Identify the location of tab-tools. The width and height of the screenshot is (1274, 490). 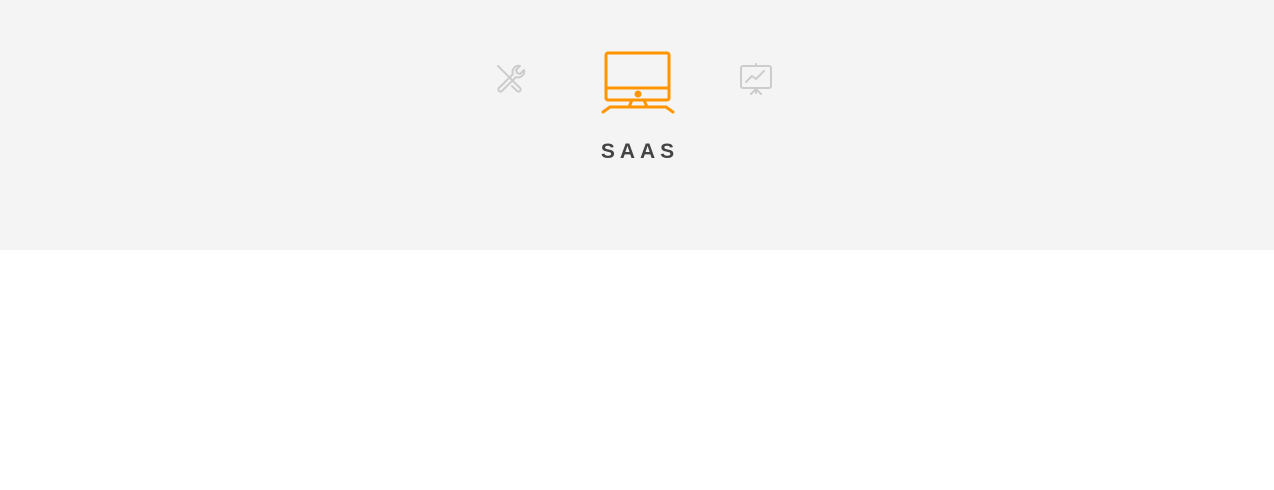
(511, 79).